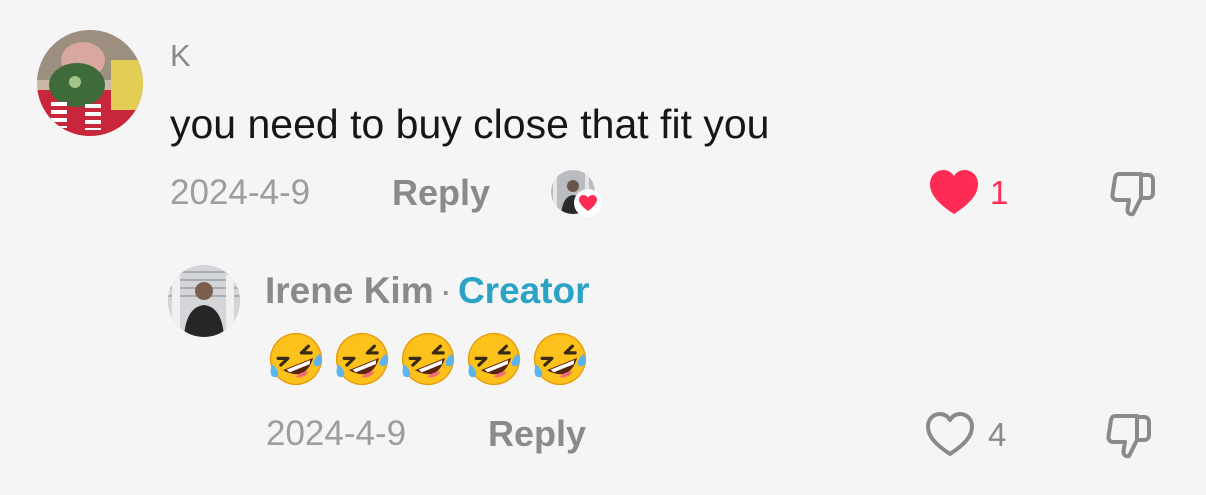 The width and height of the screenshot is (1206, 495). What do you see at coordinates (999, 192) in the screenshot?
I see `like-count: 1` at bounding box center [999, 192].